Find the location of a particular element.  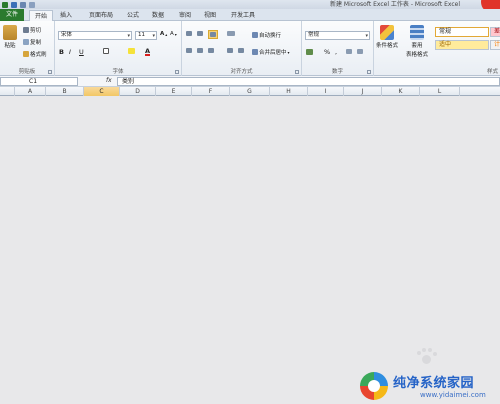

cut-label: 剪切 is located at coordinates (36, 31).